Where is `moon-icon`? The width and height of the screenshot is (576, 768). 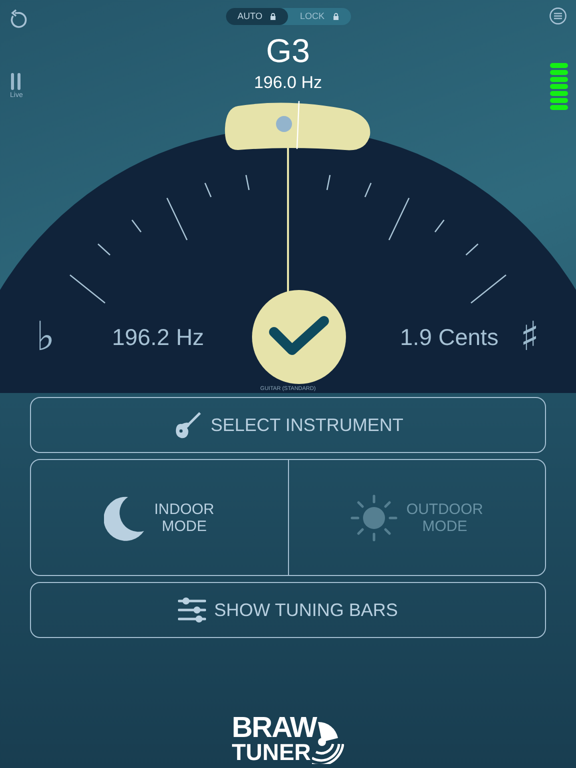
moon-icon is located at coordinates (125, 517).